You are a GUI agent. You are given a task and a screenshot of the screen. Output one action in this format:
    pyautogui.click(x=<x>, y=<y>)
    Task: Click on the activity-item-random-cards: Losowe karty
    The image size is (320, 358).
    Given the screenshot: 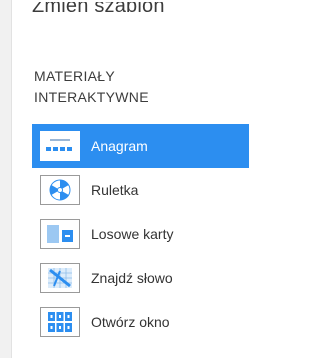 What is the action you would take?
    pyautogui.click(x=140, y=234)
    